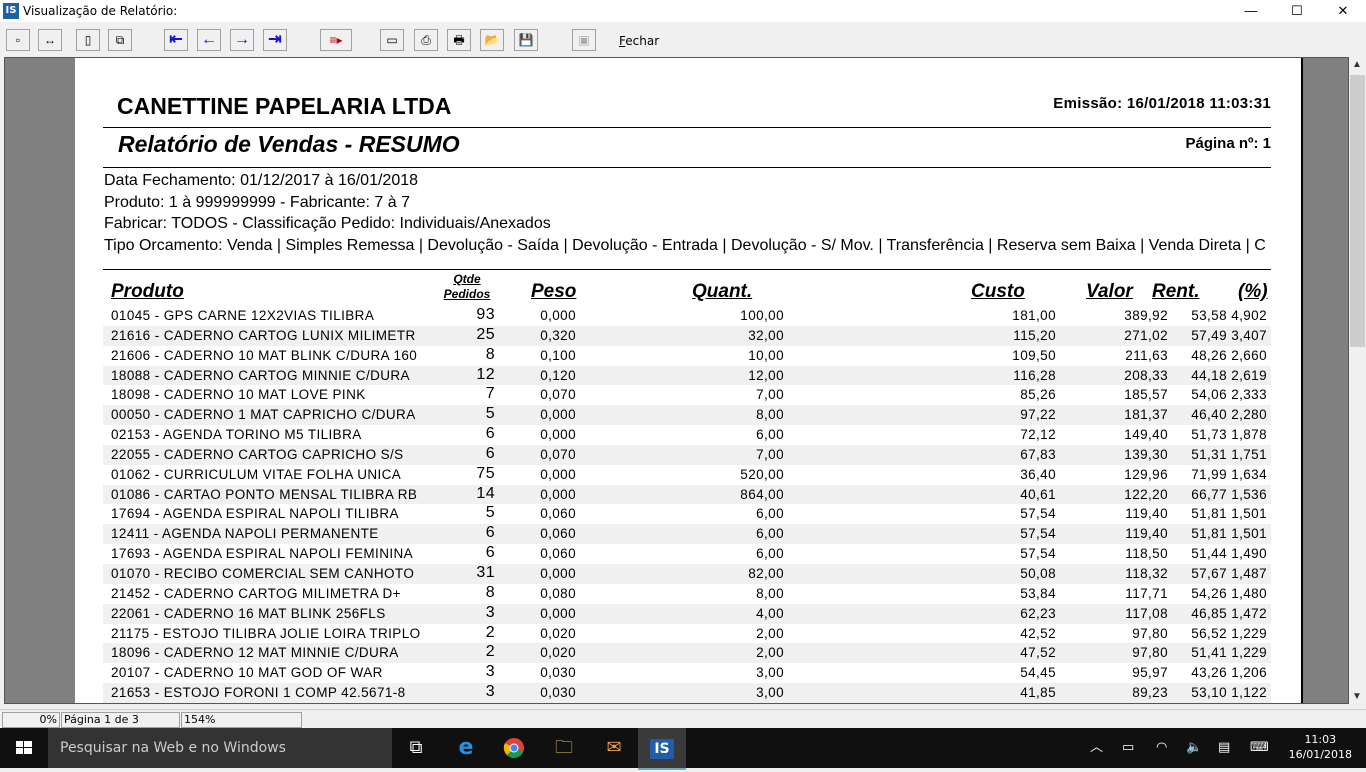 The image size is (1366, 772). What do you see at coordinates (639, 41) in the screenshot?
I see `close-report-button: Fechar` at bounding box center [639, 41].